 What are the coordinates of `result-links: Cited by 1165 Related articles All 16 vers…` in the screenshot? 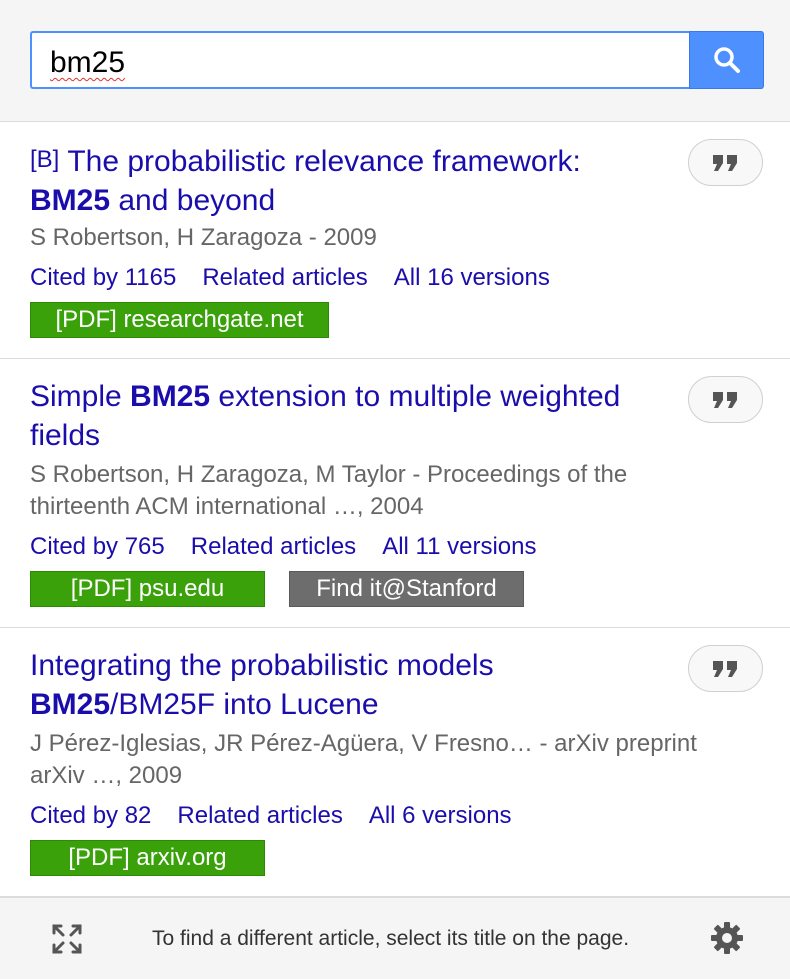 It's located at (303, 278).